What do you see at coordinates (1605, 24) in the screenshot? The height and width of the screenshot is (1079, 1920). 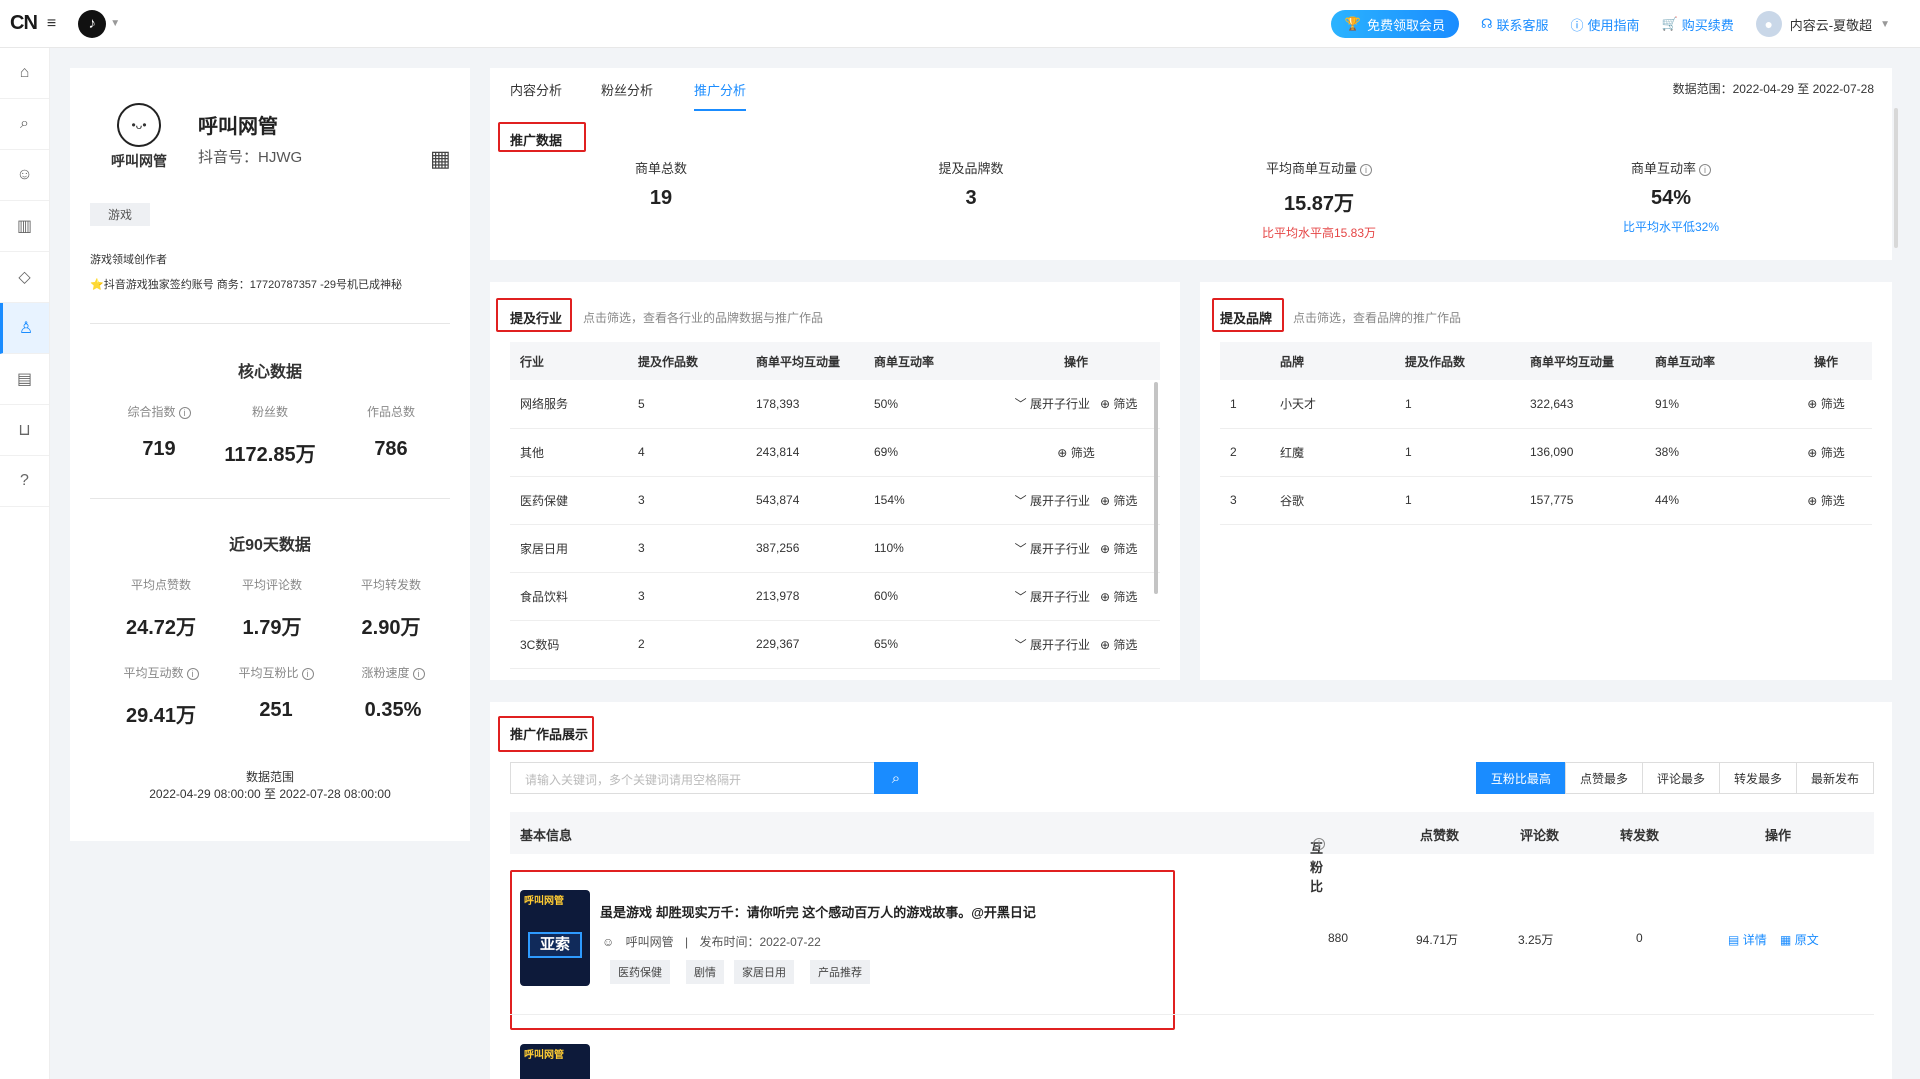 I see `guide-link: ⓘ 使用指南` at bounding box center [1605, 24].